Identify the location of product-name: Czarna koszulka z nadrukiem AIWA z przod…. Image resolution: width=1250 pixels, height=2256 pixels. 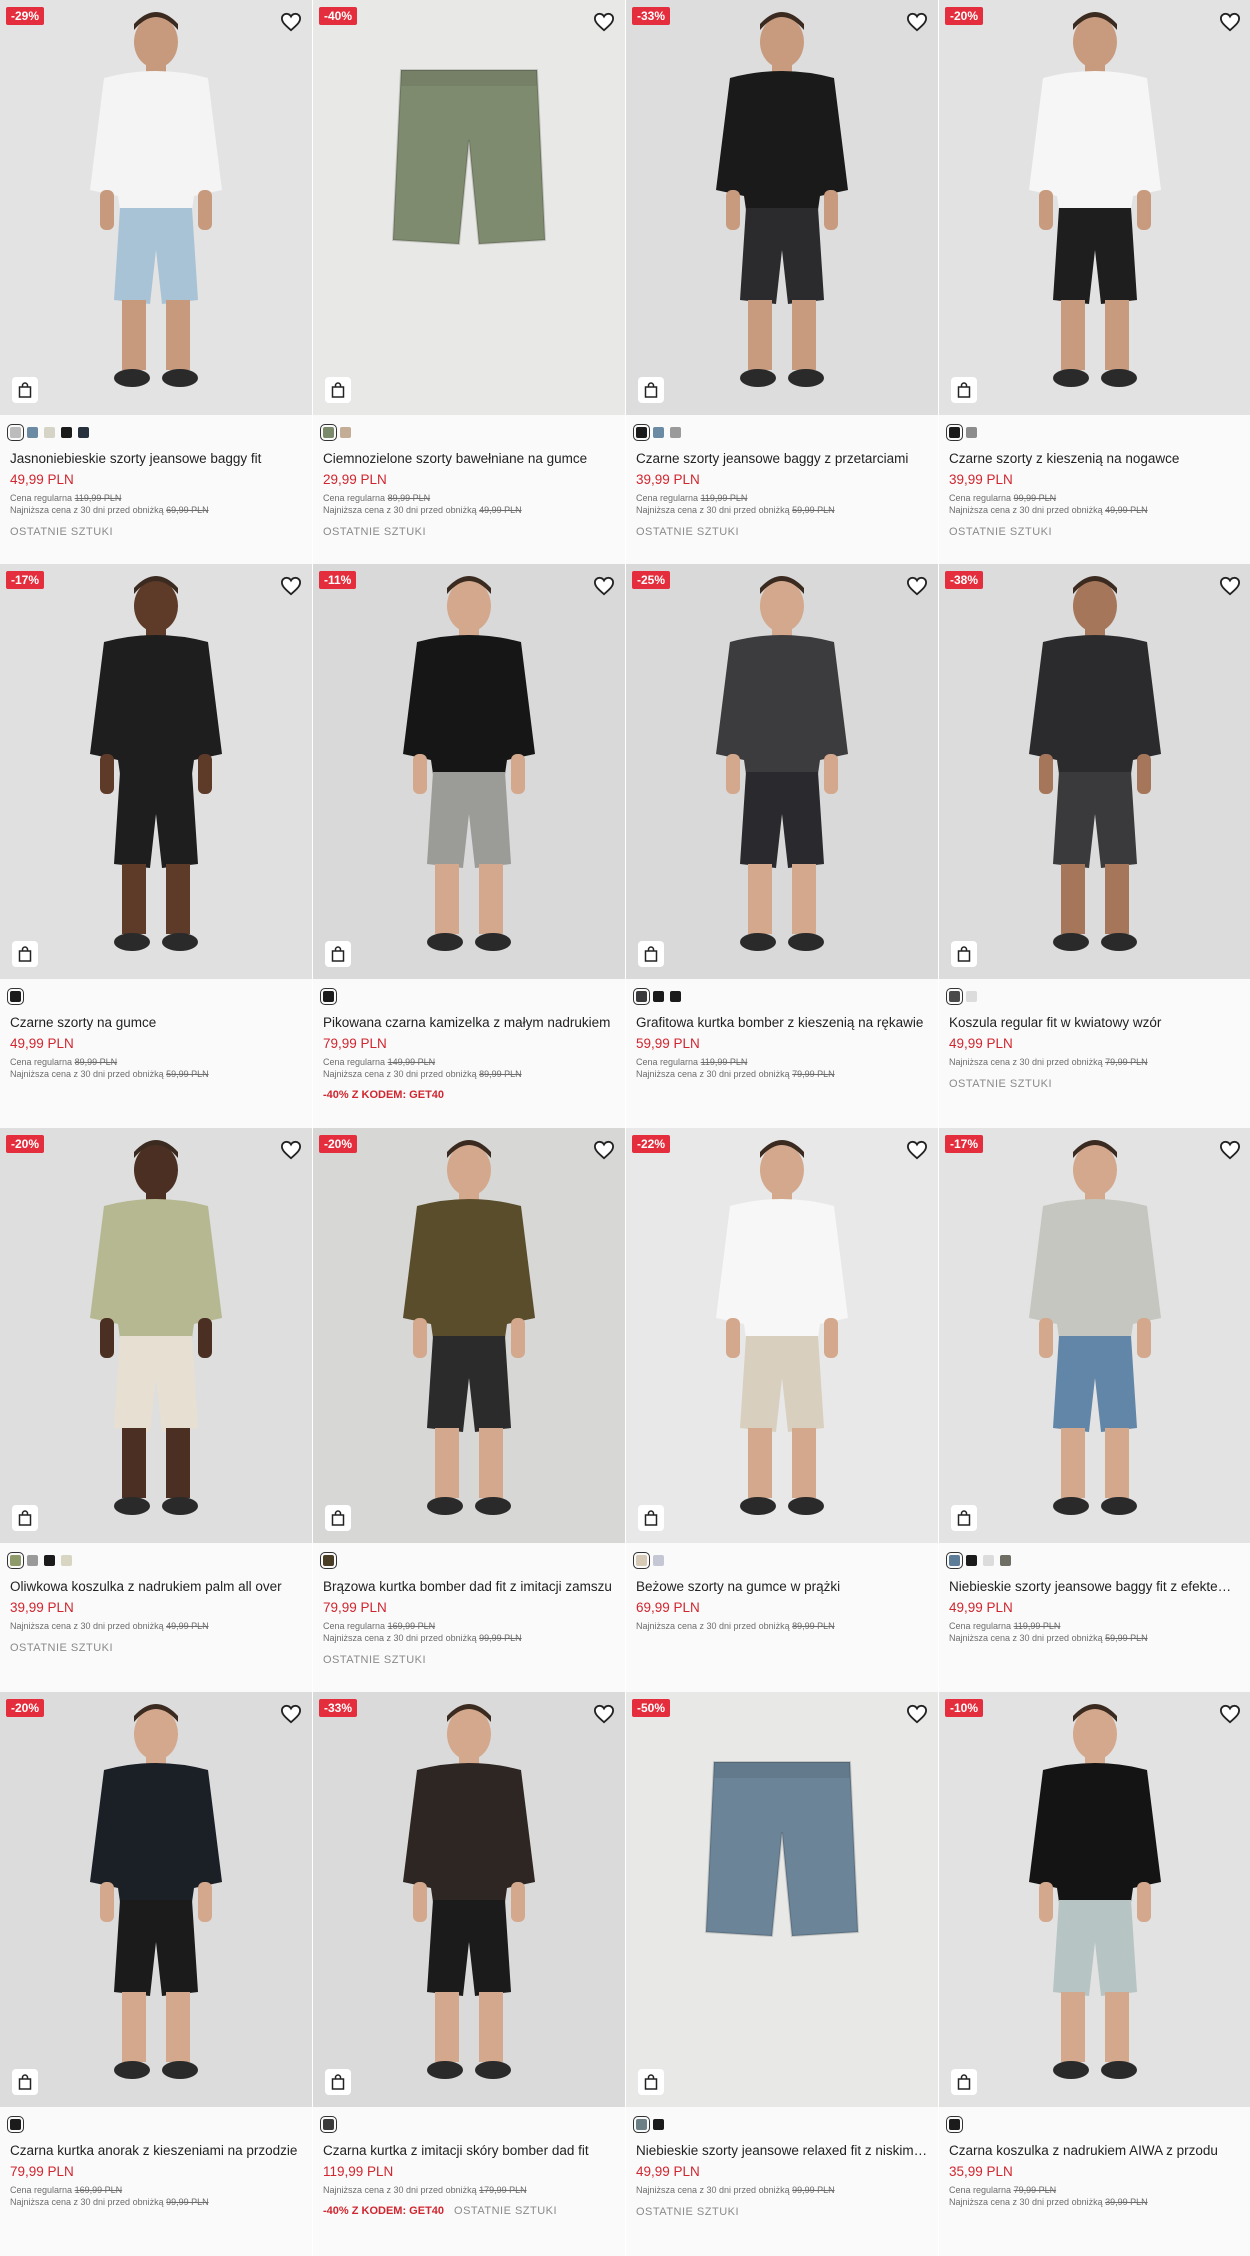
(1095, 2150).